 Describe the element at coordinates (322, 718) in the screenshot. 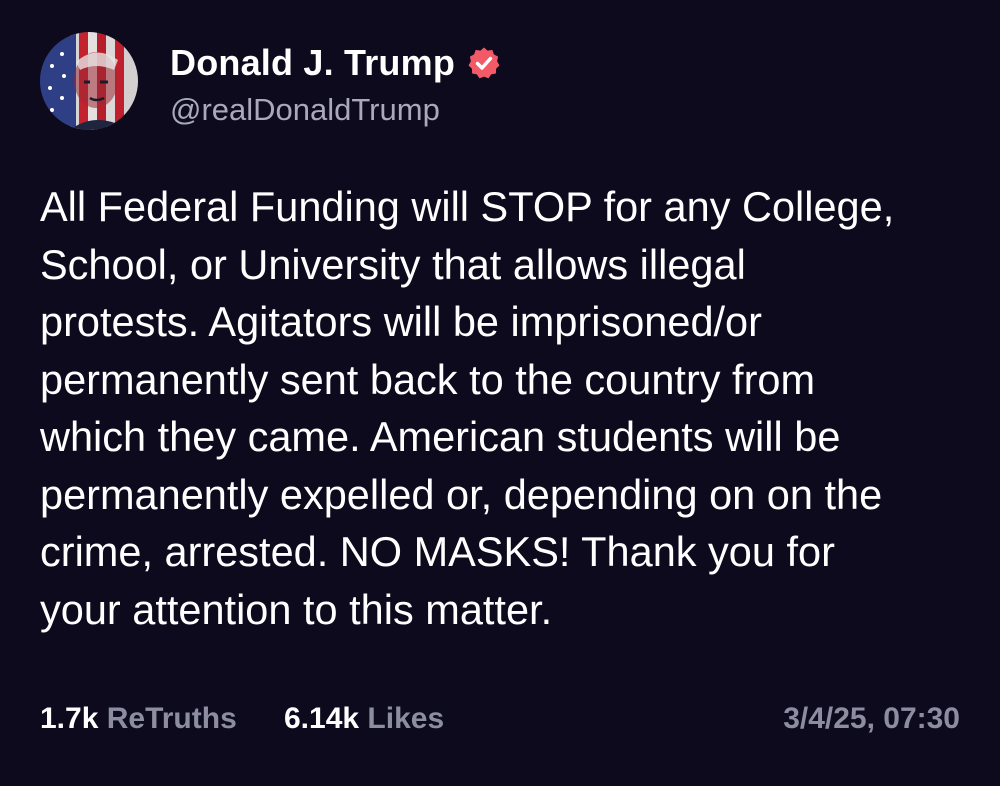

I see `likes-count: 6.14k` at that location.